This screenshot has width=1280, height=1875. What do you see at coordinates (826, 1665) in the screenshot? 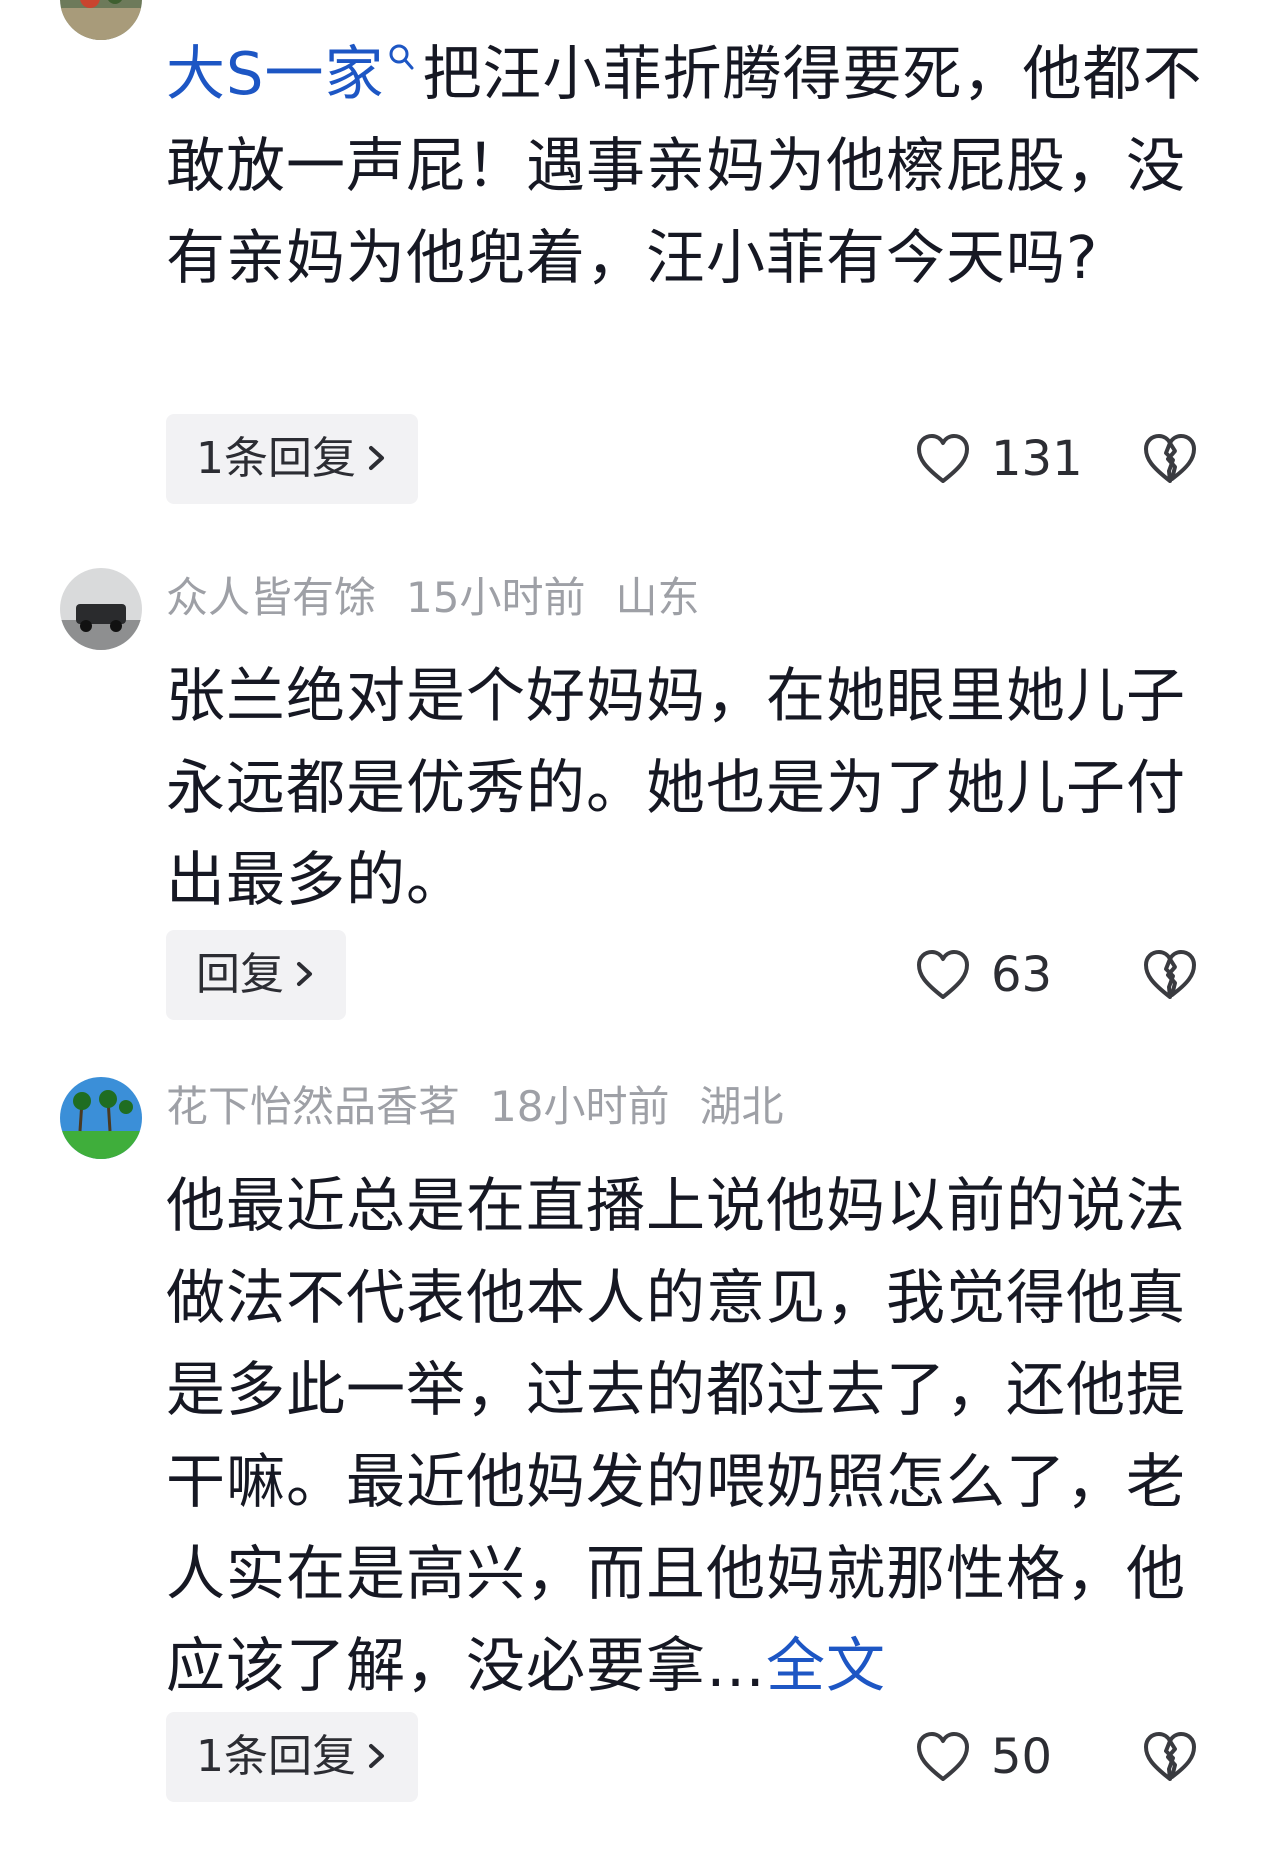
I see `expand-full-text-link: 全文` at bounding box center [826, 1665].